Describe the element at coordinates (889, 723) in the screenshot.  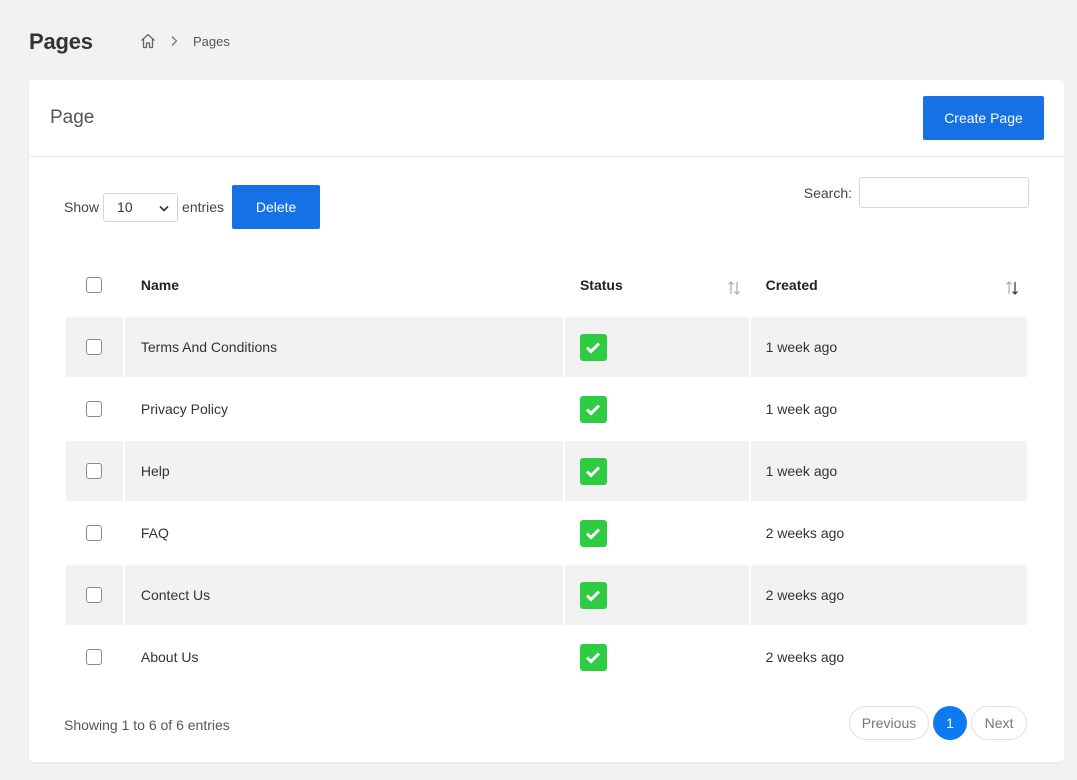
I see `previous-page-button: Previous` at that location.